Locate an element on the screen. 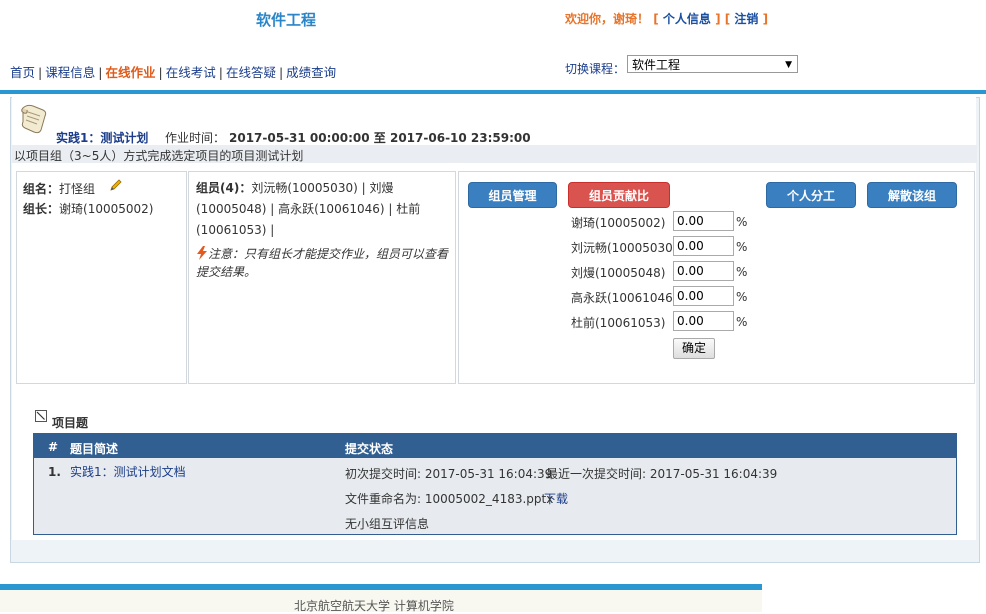 The height and width of the screenshot is (614, 986). dissolve-group-button: 解散该组 is located at coordinates (912, 195).